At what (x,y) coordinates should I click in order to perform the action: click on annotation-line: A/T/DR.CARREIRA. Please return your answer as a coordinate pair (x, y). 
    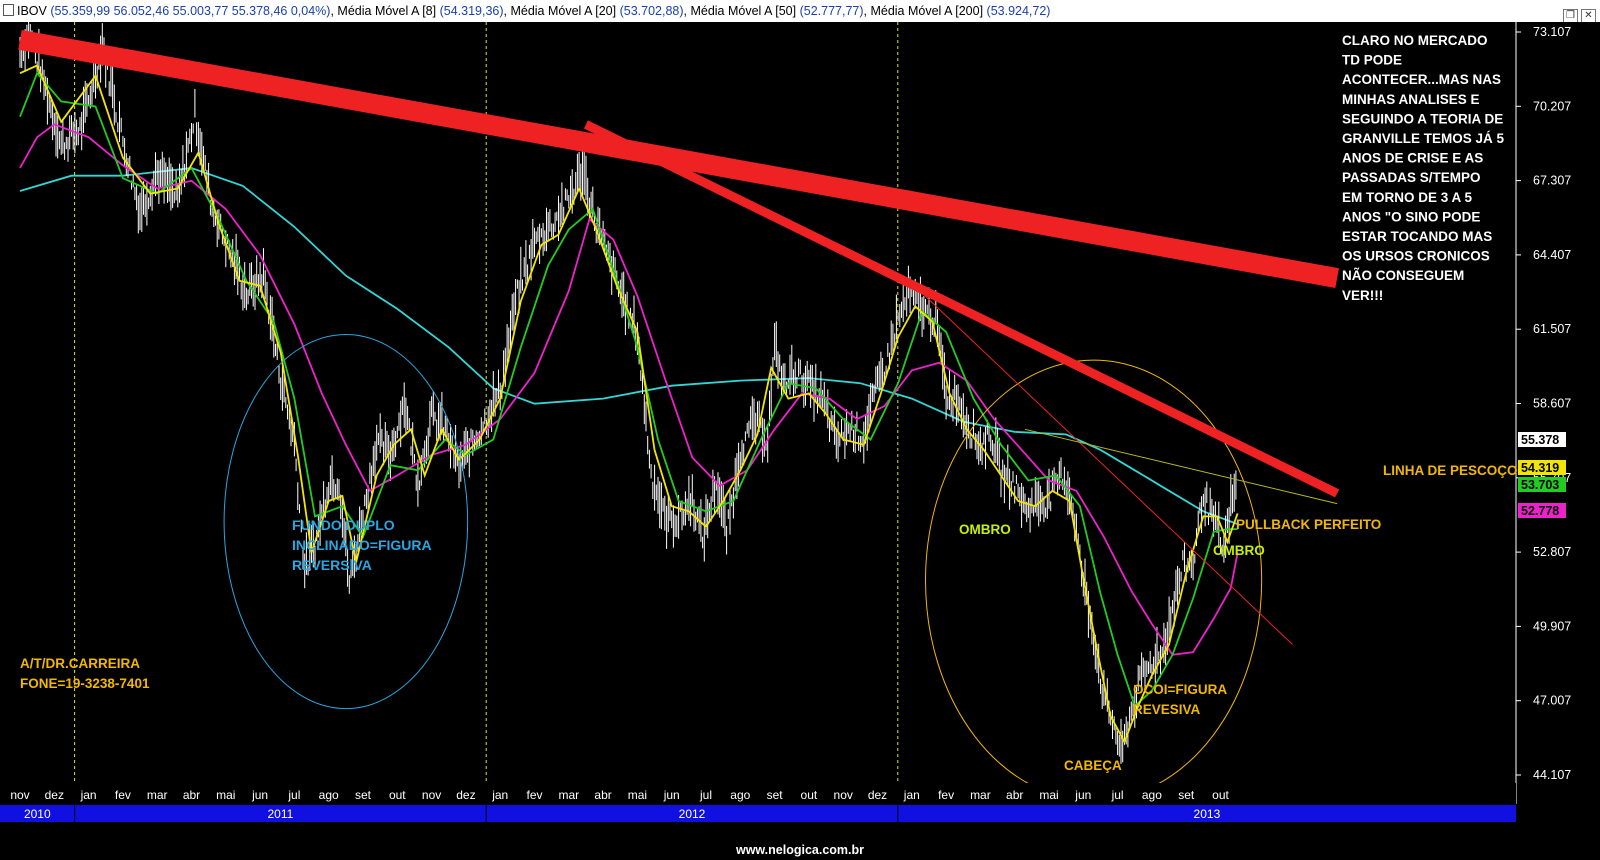
    Looking at the image, I should click on (80, 663).